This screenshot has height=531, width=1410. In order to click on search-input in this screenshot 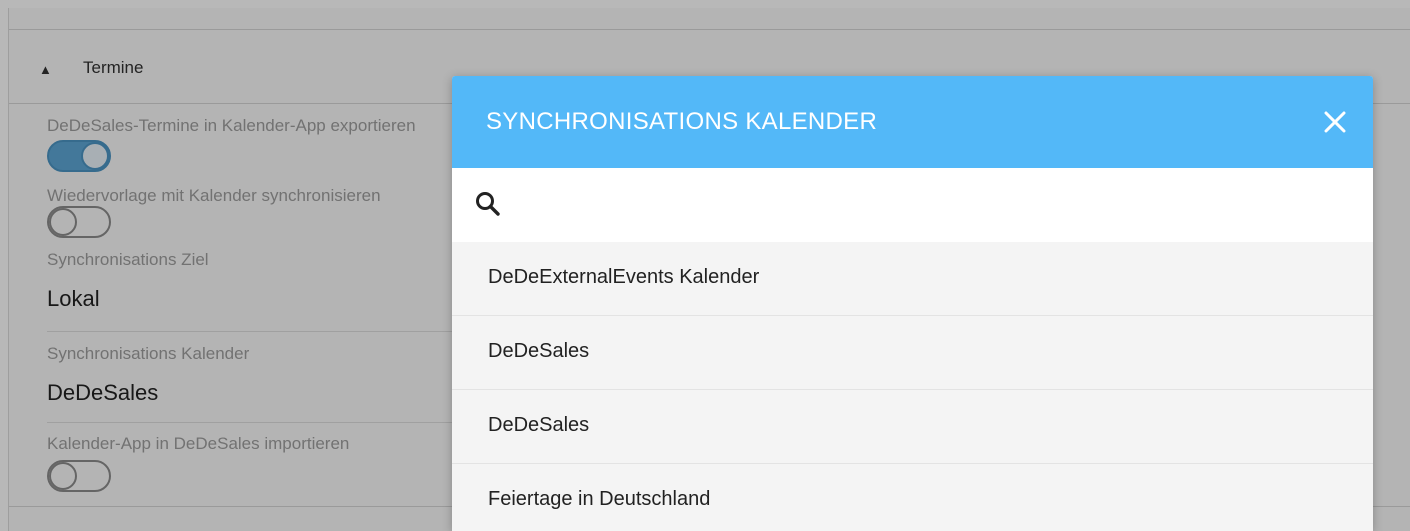, I will do `click(932, 205)`.